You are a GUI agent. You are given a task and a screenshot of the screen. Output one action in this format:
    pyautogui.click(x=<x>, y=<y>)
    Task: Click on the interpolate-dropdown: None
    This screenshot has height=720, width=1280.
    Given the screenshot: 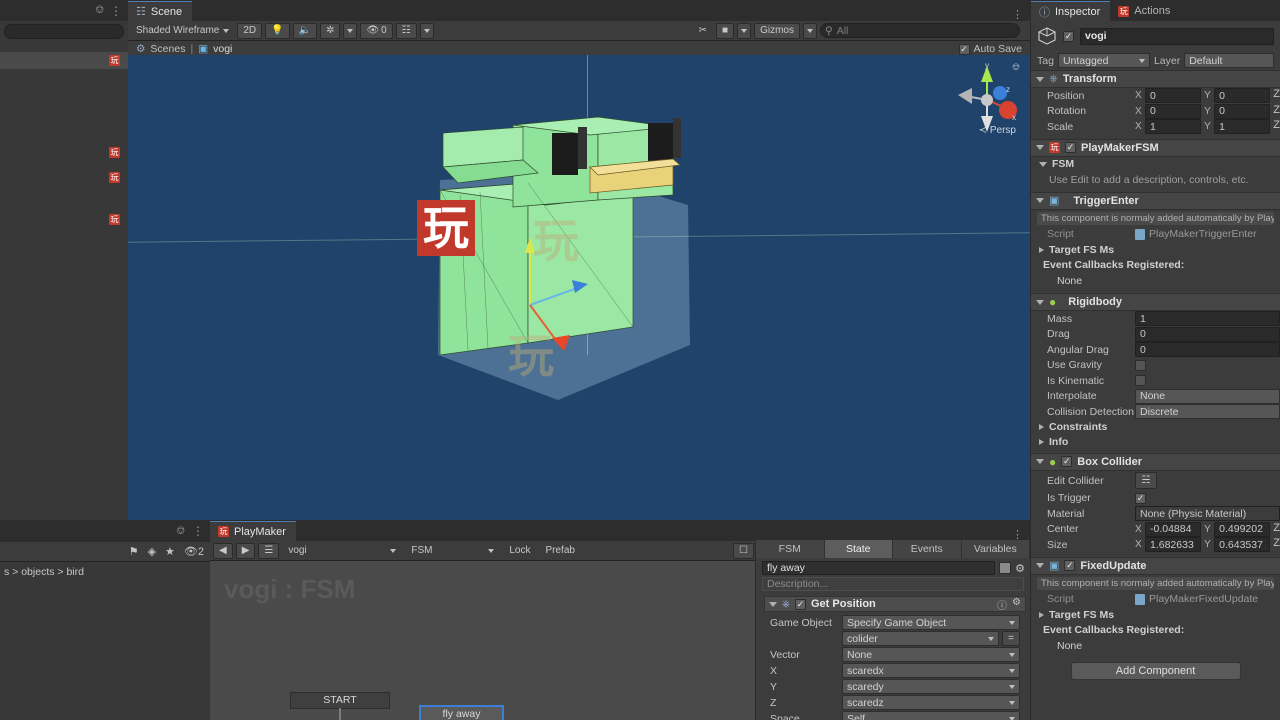 What is the action you would take?
    pyautogui.click(x=1207, y=396)
    